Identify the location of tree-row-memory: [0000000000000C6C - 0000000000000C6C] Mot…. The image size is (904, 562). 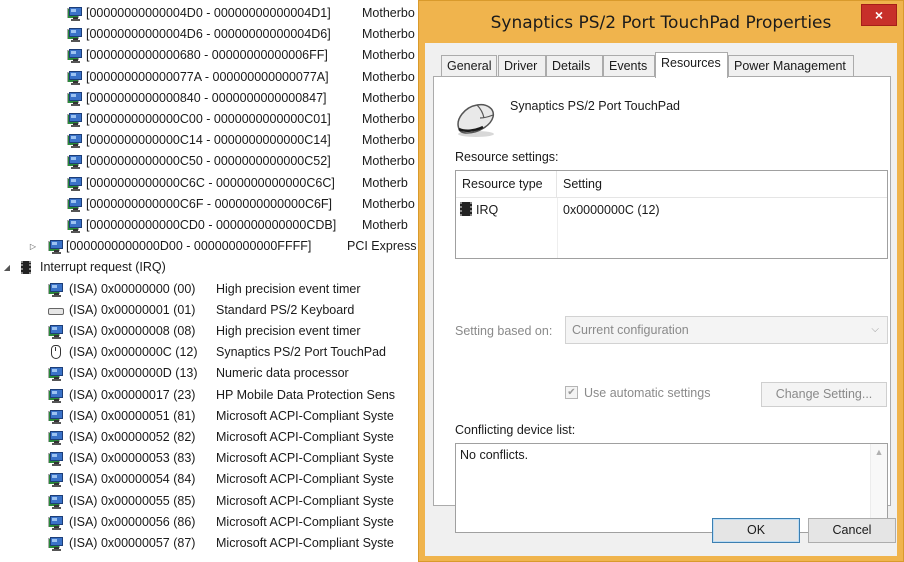
(215, 183).